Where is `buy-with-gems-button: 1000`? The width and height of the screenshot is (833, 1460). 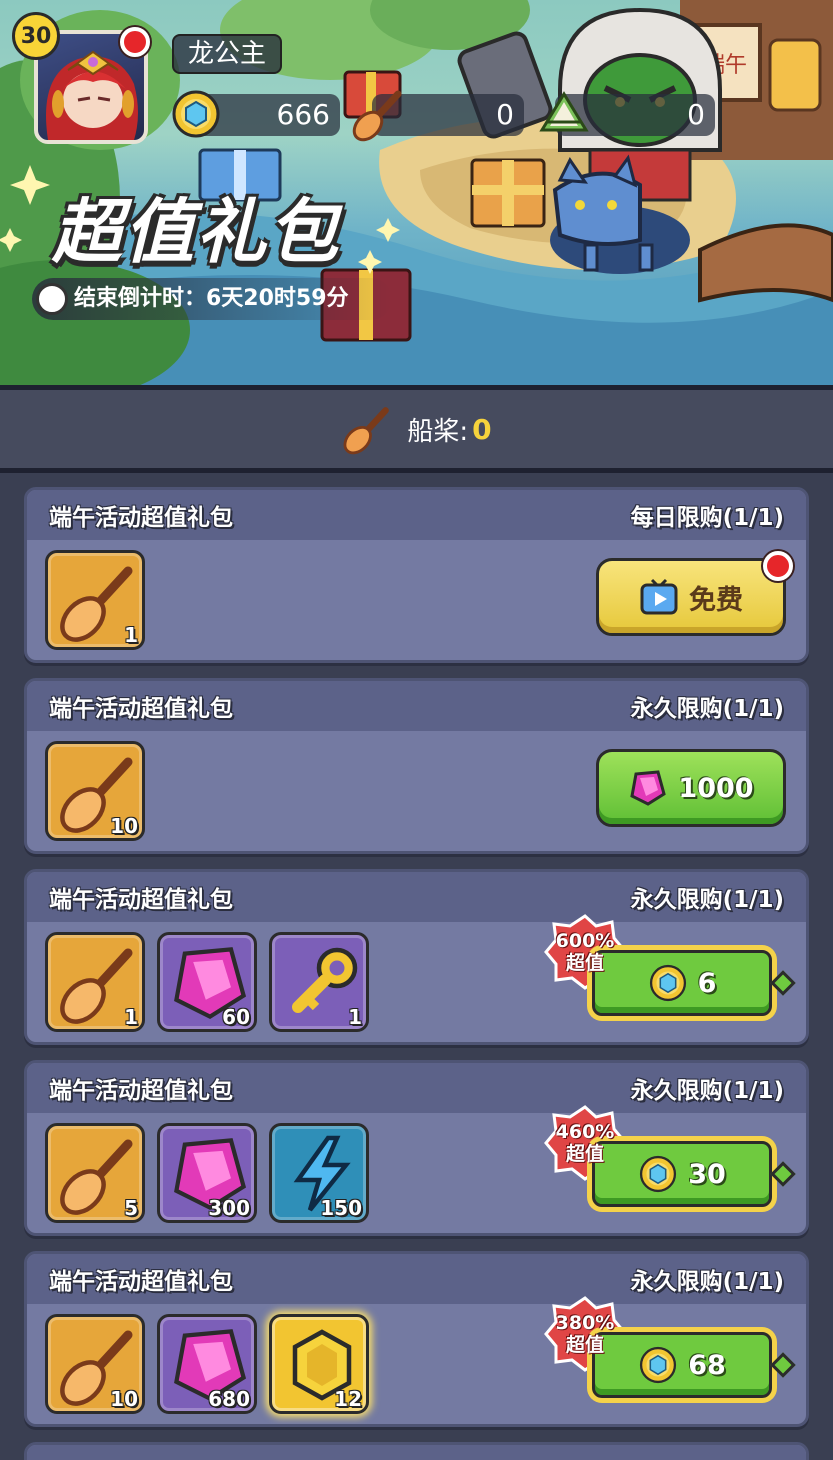 buy-with-gems-button: 1000 is located at coordinates (691, 788).